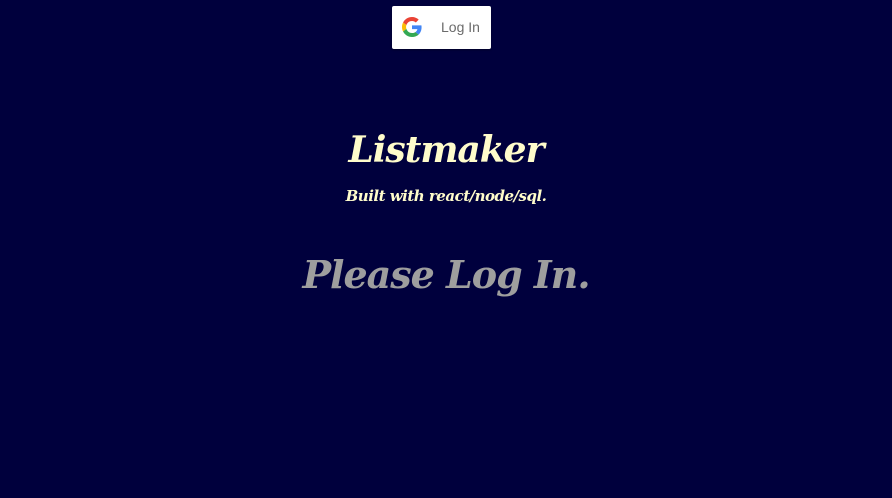 The image size is (892, 498). What do you see at coordinates (460, 27) in the screenshot?
I see `login-button-label: Log In` at bounding box center [460, 27].